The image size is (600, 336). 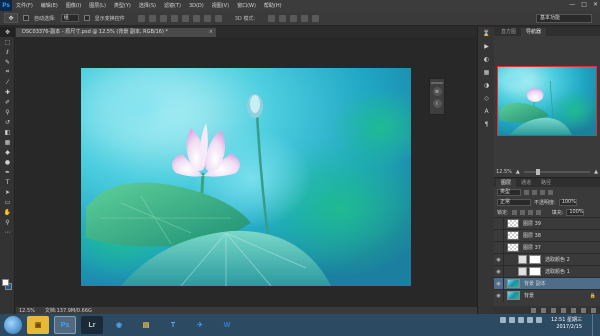 What do you see at coordinates (508, 32) in the screenshot?
I see `tab-histogram: 直方图` at bounding box center [508, 32].